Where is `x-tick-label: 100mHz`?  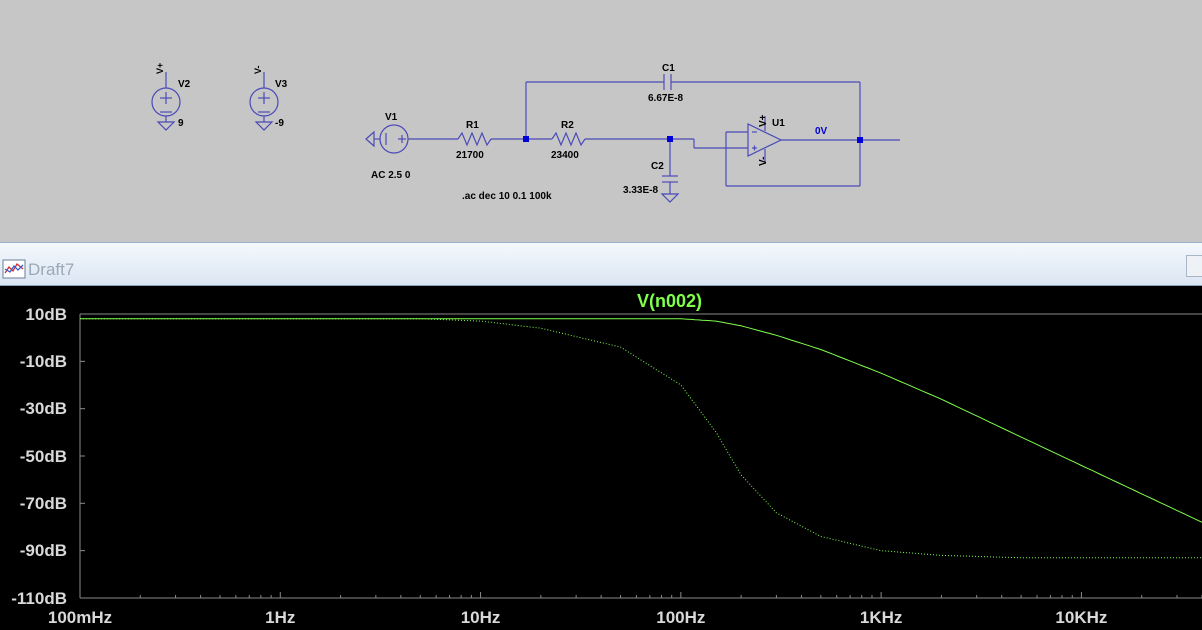
x-tick-label: 100mHz is located at coordinates (80, 617).